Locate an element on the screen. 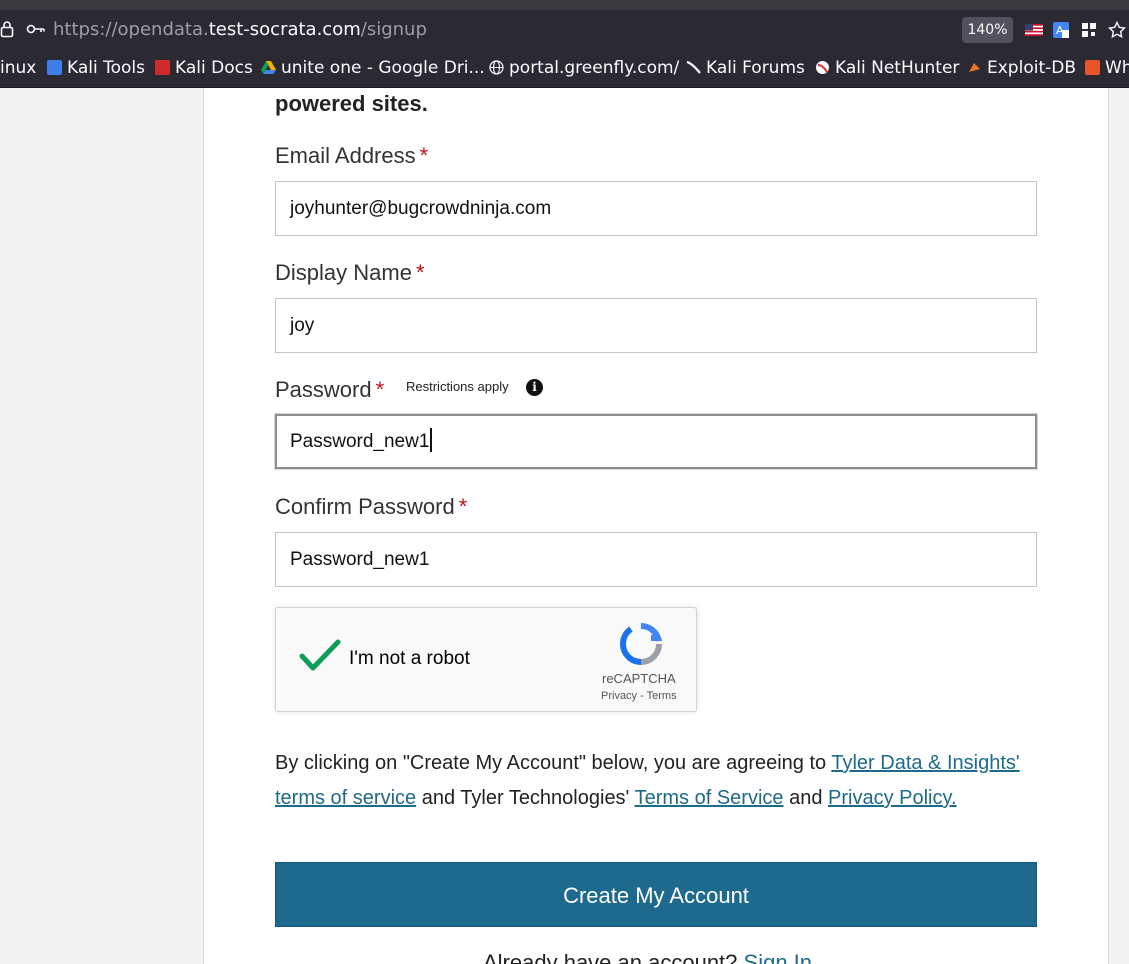 Image resolution: width=1129 pixels, height=964 pixels. password-value: Password_new1 is located at coordinates (360, 441).